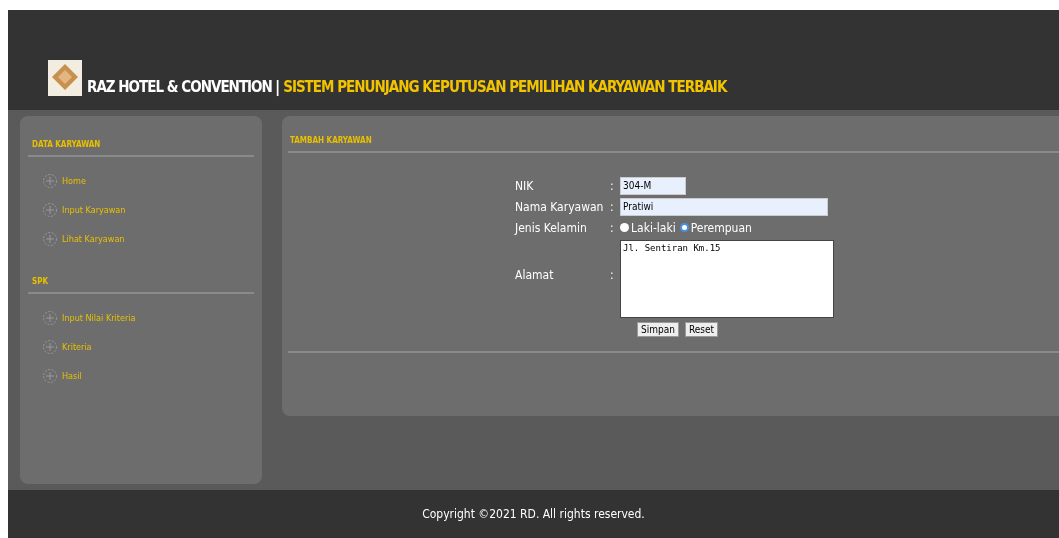 This screenshot has width=1059, height=538. What do you see at coordinates (653, 185) in the screenshot?
I see `text-field: 304-M` at bounding box center [653, 185].